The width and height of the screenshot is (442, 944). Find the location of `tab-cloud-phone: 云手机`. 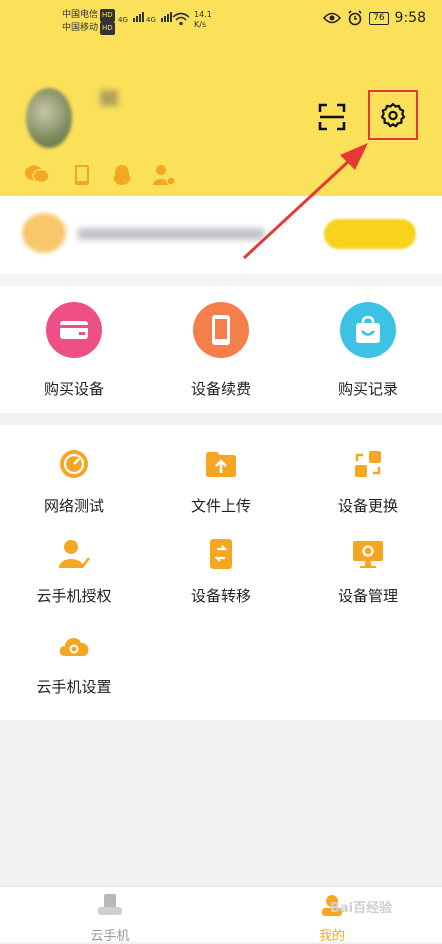

tab-cloud-phone: 云手机 is located at coordinates (110, 918).